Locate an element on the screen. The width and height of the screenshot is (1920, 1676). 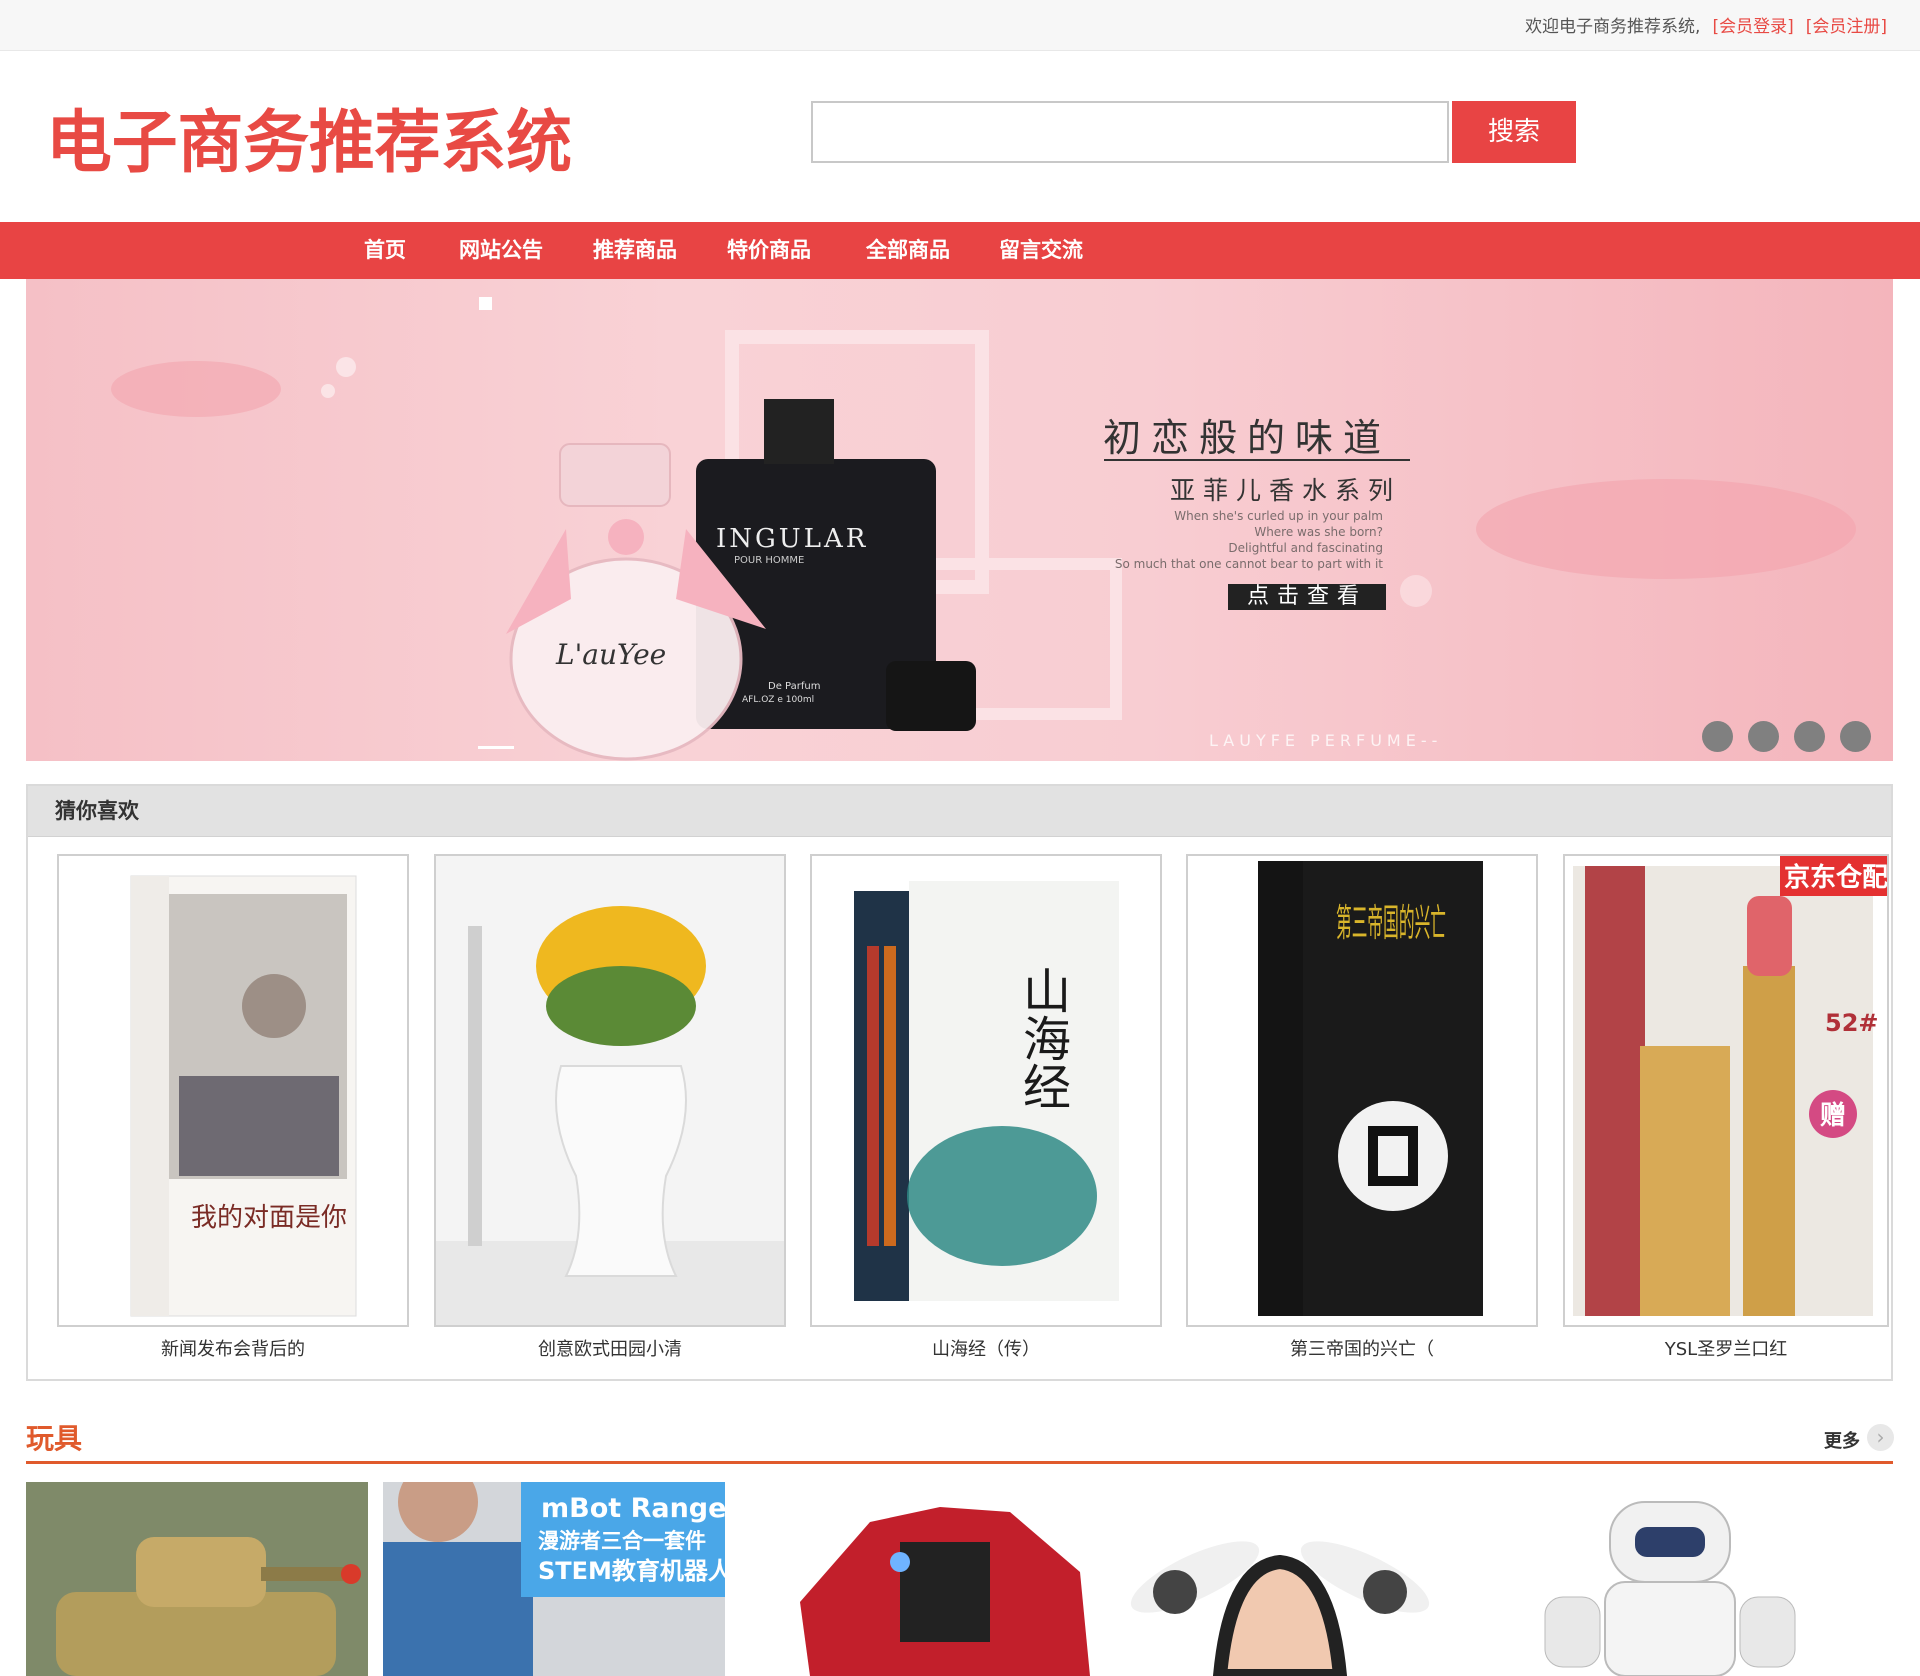
tank-toy-image is located at coordinates (197, 1579).